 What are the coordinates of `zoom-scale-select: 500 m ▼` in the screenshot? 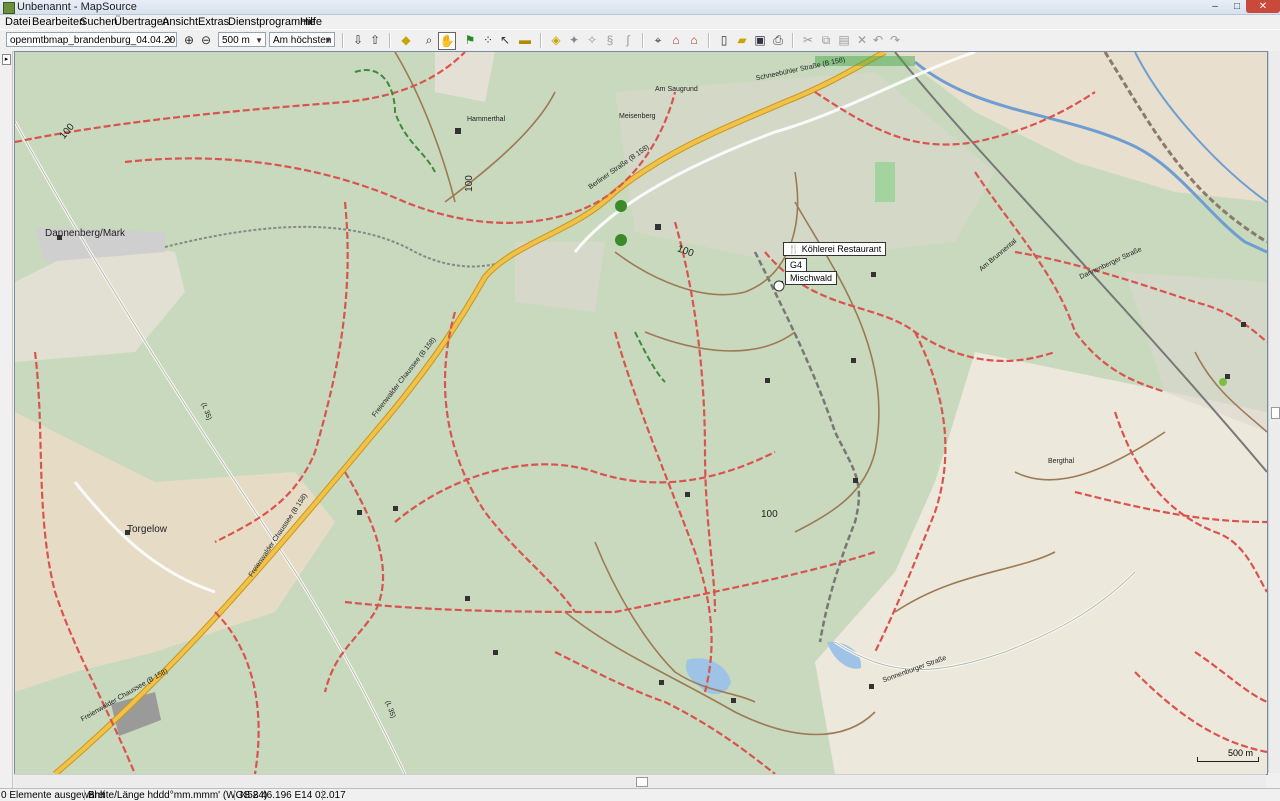 It's located at (242, 39).